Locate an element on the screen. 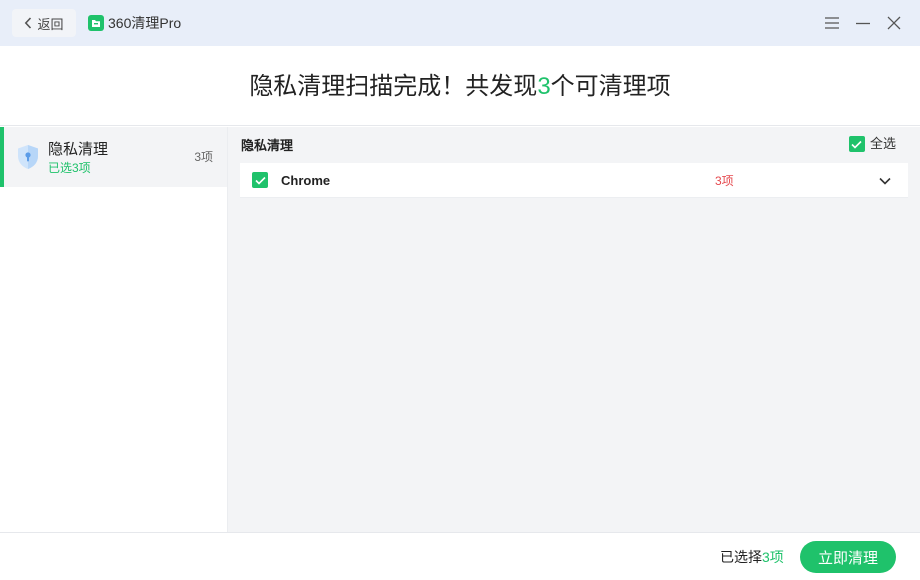 This screenshot has width=920, height=580. back-button: 返回 is located at coordinates (44, 23).